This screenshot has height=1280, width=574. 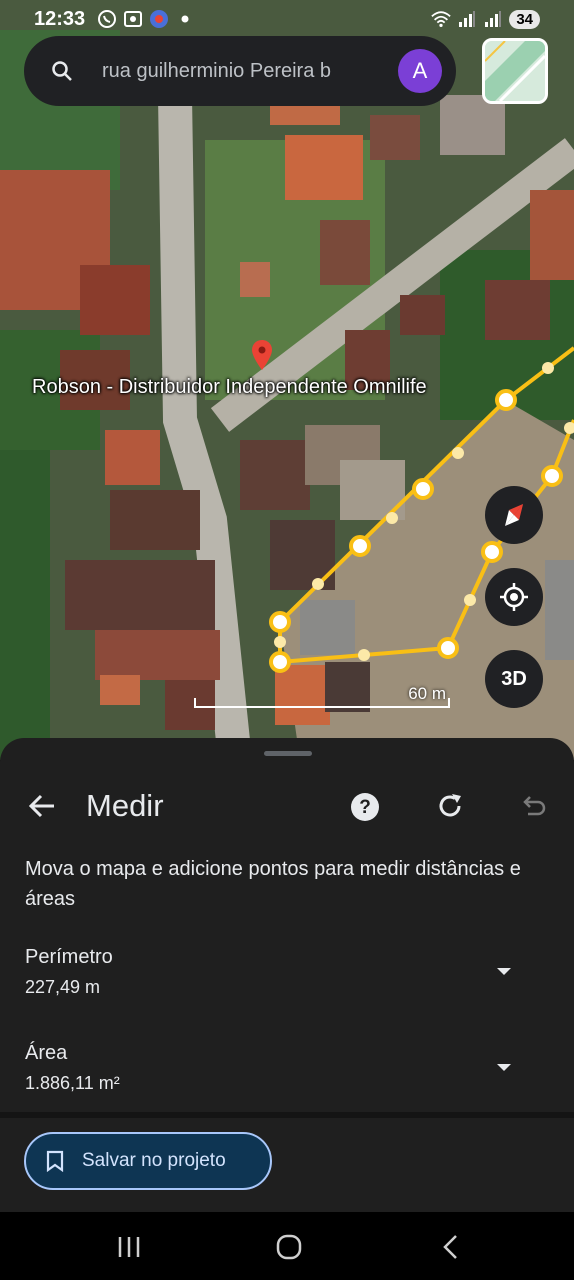 What do you see at coordinates (285, 972) in the screenshot?
I see `perimeter-row: Perímetro 227,49 m` at bounding box center [285, 972].